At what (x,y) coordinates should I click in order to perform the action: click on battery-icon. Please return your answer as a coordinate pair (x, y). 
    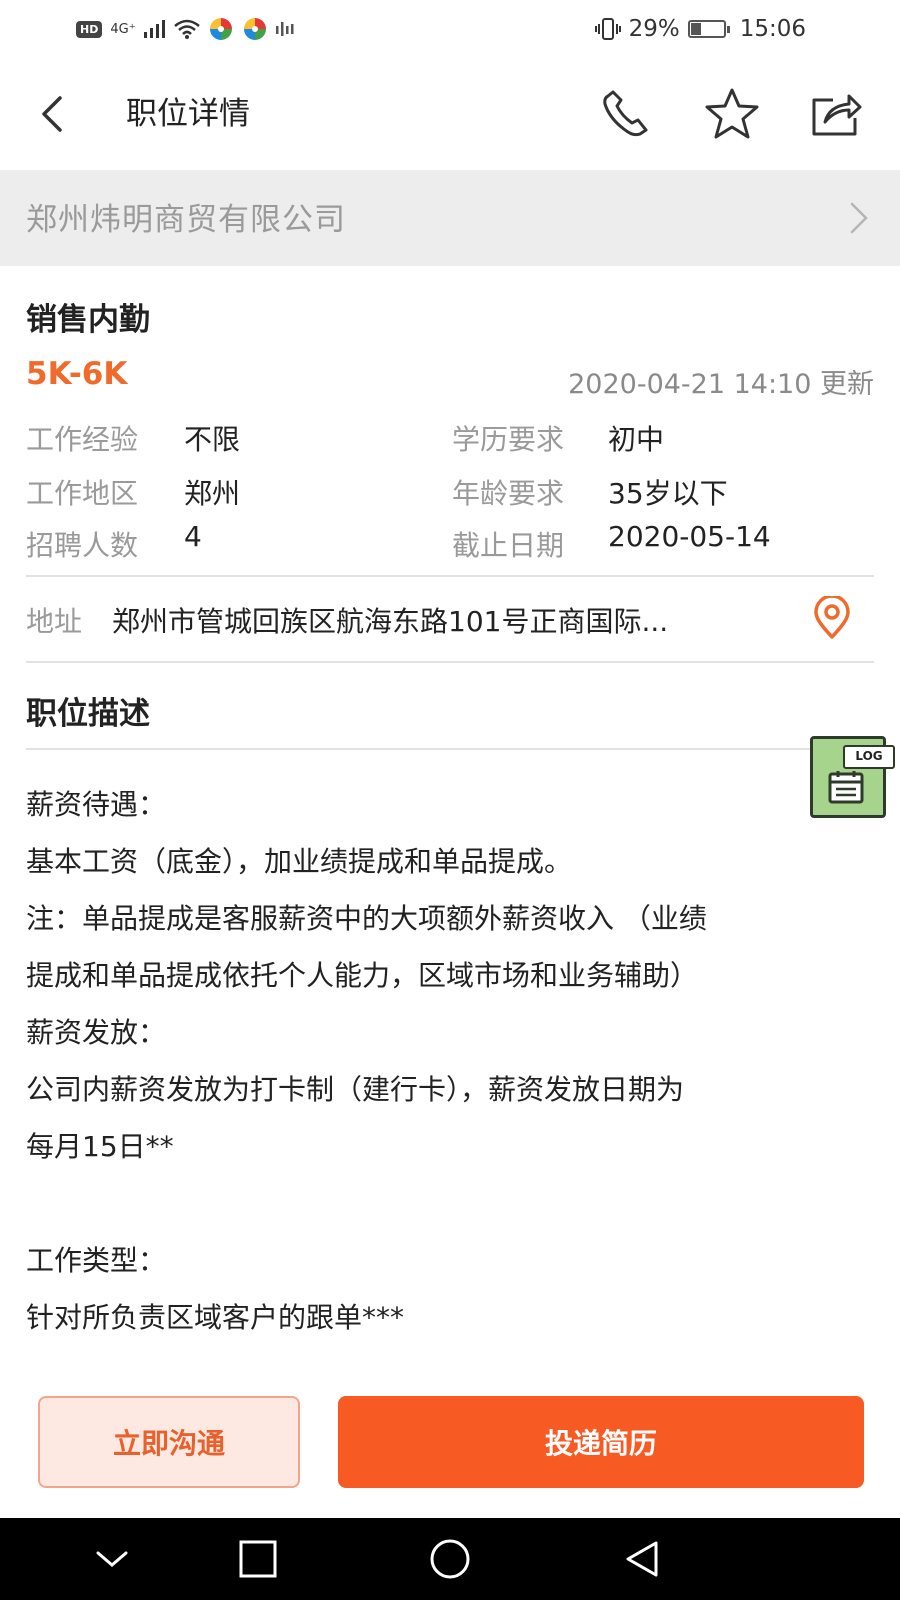
    Looking at the image, I should click on (708, 29).